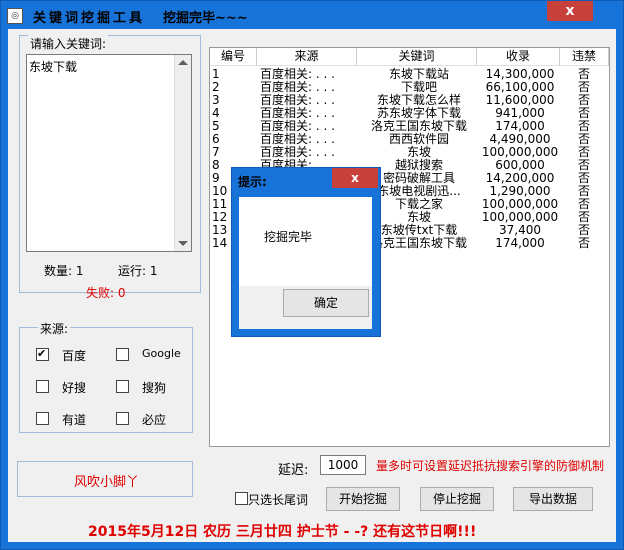  Describe the element at coordinates (161, 353) in the screenshot. I see `label-google: Google` at that location.